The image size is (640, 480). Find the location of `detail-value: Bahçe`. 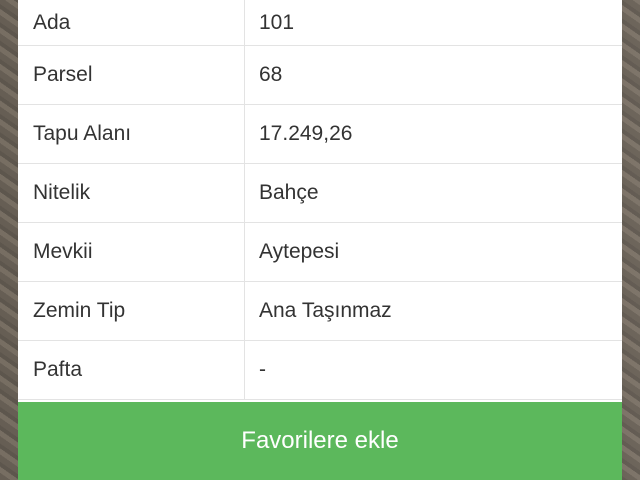

detail-value: Bahçe is located at coordinates (289, 192).